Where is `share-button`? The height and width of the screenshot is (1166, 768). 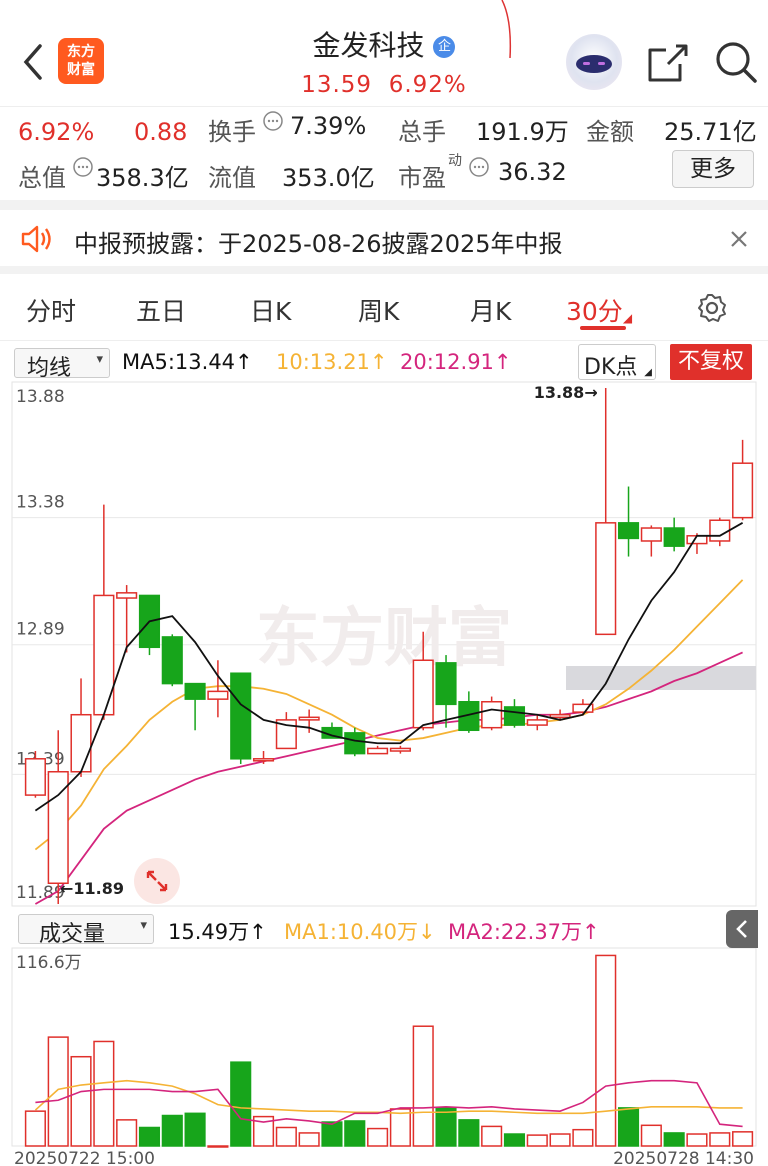
share-button is located at coordinates (668, 63).